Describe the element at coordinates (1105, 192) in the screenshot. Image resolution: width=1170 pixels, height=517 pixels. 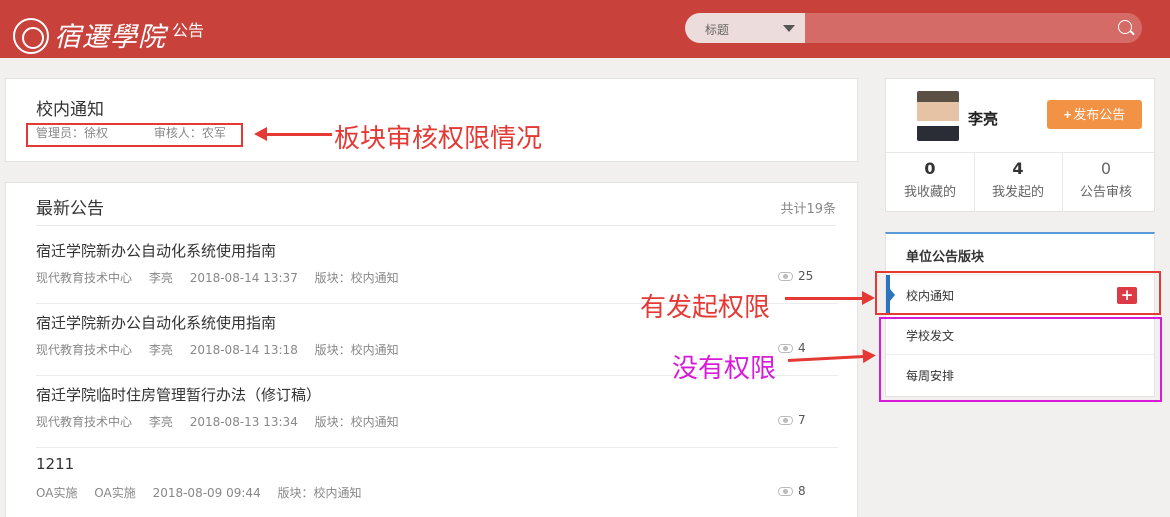
I see `stat-label: 公告审核` at that location.